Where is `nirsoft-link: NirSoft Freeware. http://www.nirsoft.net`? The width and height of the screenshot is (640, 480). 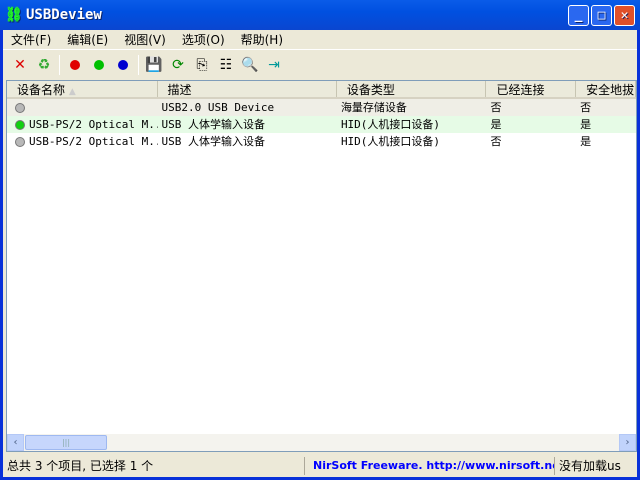 nirsoft-link: NirSoft Freeware. http://www.nirsoft.net is located at coordinates (430, 466).